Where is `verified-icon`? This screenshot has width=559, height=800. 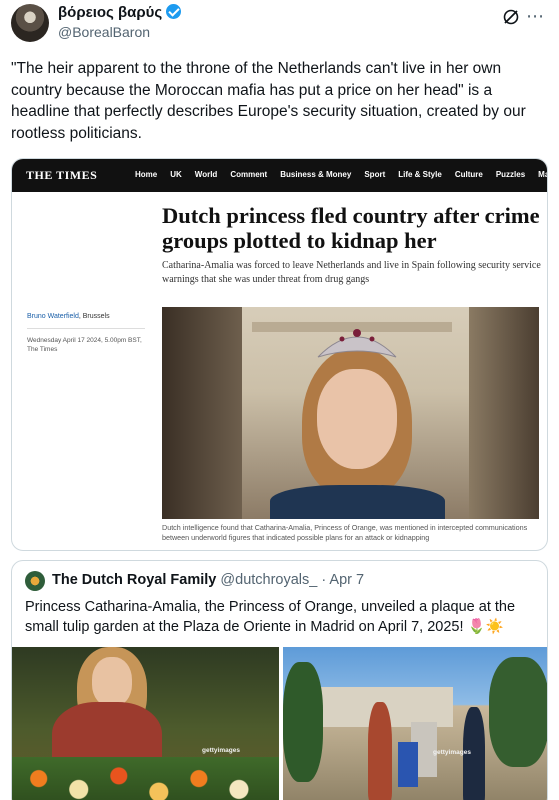 verified-icon is located at coordinates (174, 11).